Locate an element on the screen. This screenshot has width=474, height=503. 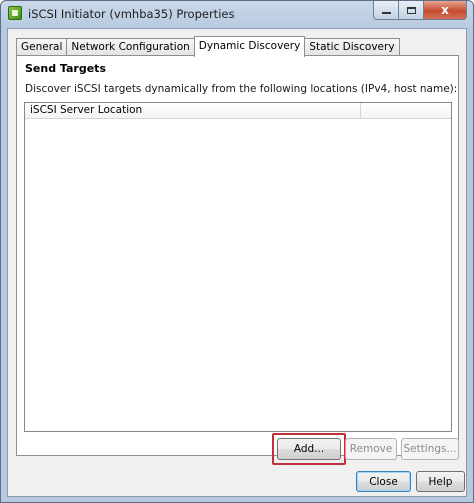
column-header-extra is located at coordinates (406, 110).